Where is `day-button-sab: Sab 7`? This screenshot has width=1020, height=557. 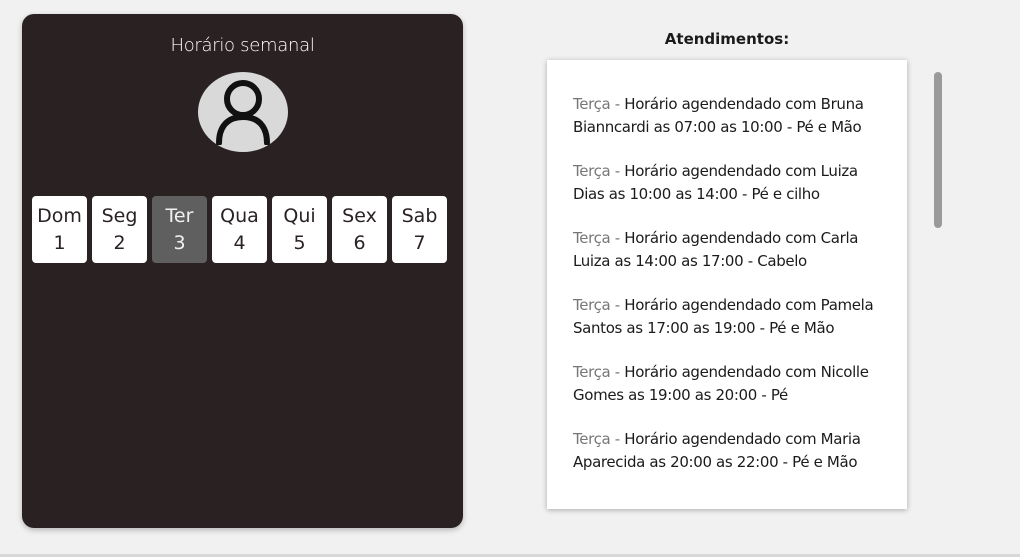 day-button-sab: Sab 7 is located at coordinates (419, 229).